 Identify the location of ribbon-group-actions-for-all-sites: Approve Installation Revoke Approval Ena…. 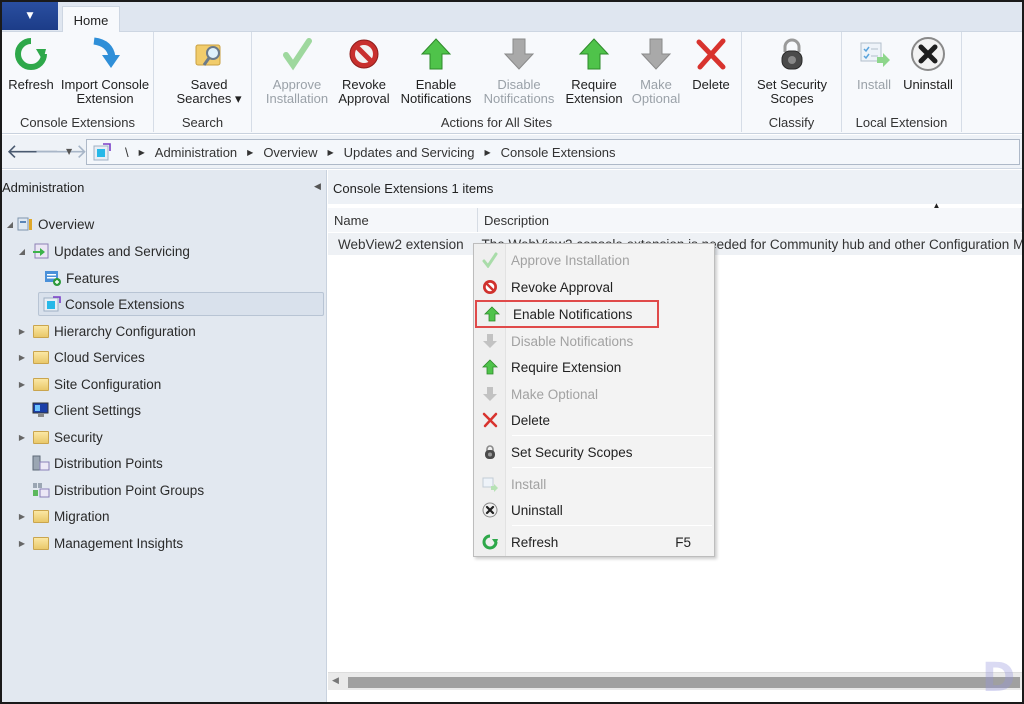
(497, 82).